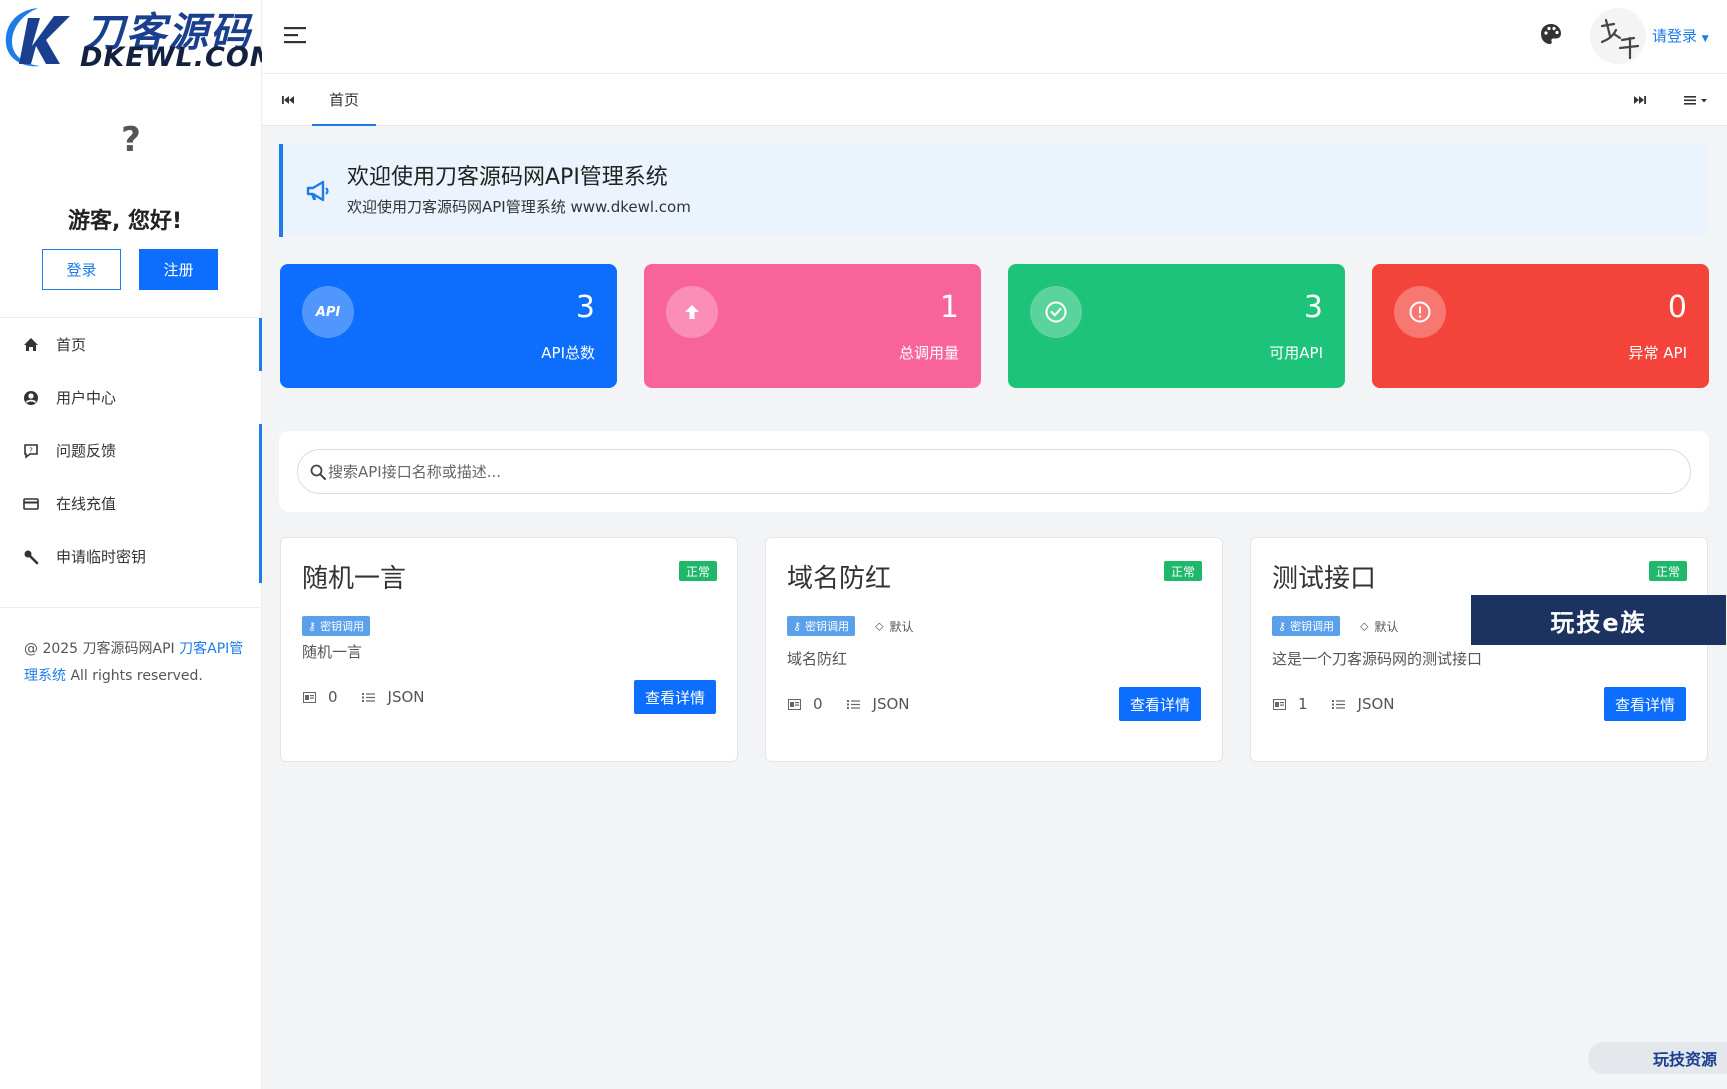  What do you see at coordinates (1598, 620) in the screenshot?
I see `watermark-overlay: 玩技e族` at bounding box center [1598, 620].